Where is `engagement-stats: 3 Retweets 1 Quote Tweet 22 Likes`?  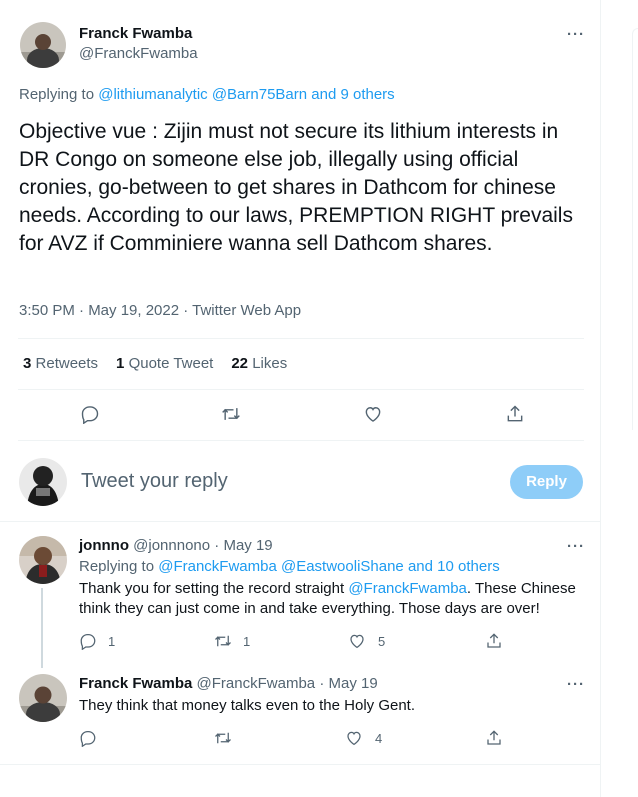
engagement-stats: 3 Retweets 1 Quote Tweet 22 Likes is located at coordinates (155, 363).